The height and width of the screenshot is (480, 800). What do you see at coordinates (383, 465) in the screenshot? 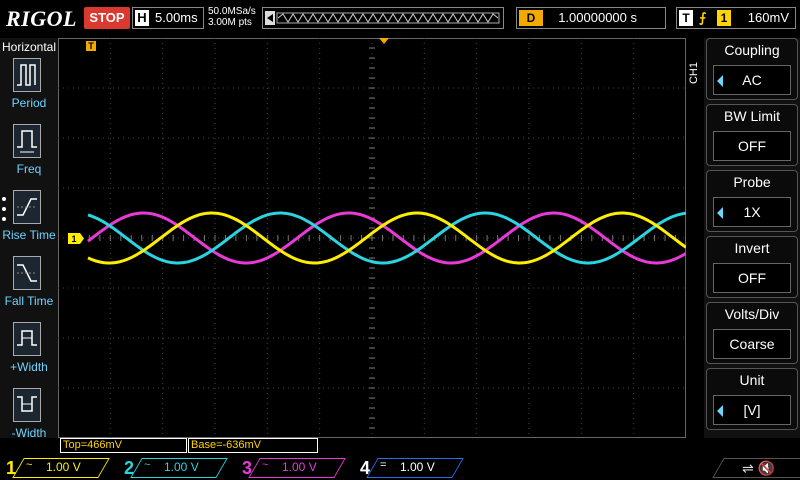
I see `channel-4-coupling: =` at bounding box center [383, 465].